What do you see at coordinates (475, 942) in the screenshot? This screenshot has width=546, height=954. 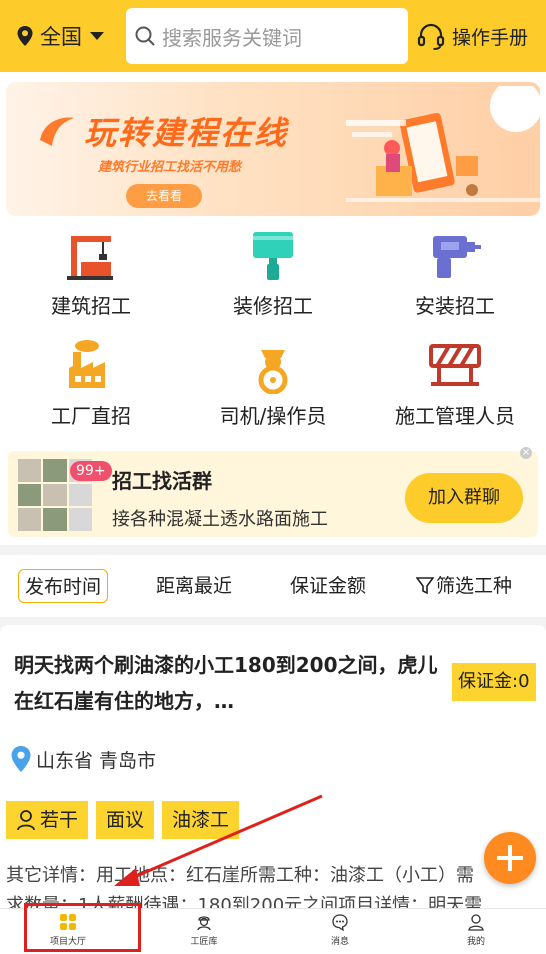 I see `tab-label: 我的` at bounding box center [475, 942].